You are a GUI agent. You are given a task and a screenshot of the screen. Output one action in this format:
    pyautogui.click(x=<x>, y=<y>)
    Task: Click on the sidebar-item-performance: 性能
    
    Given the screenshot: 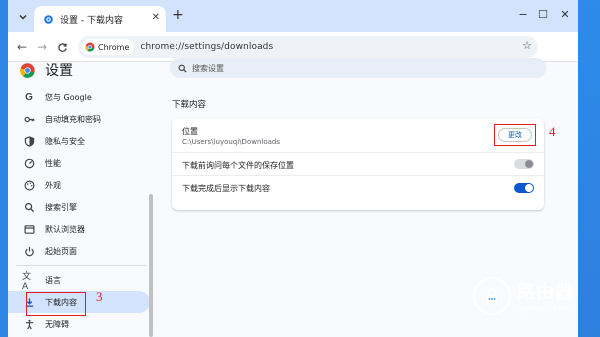 What is the action you would take?
    pyautogui.click(x=79, y=163)
    